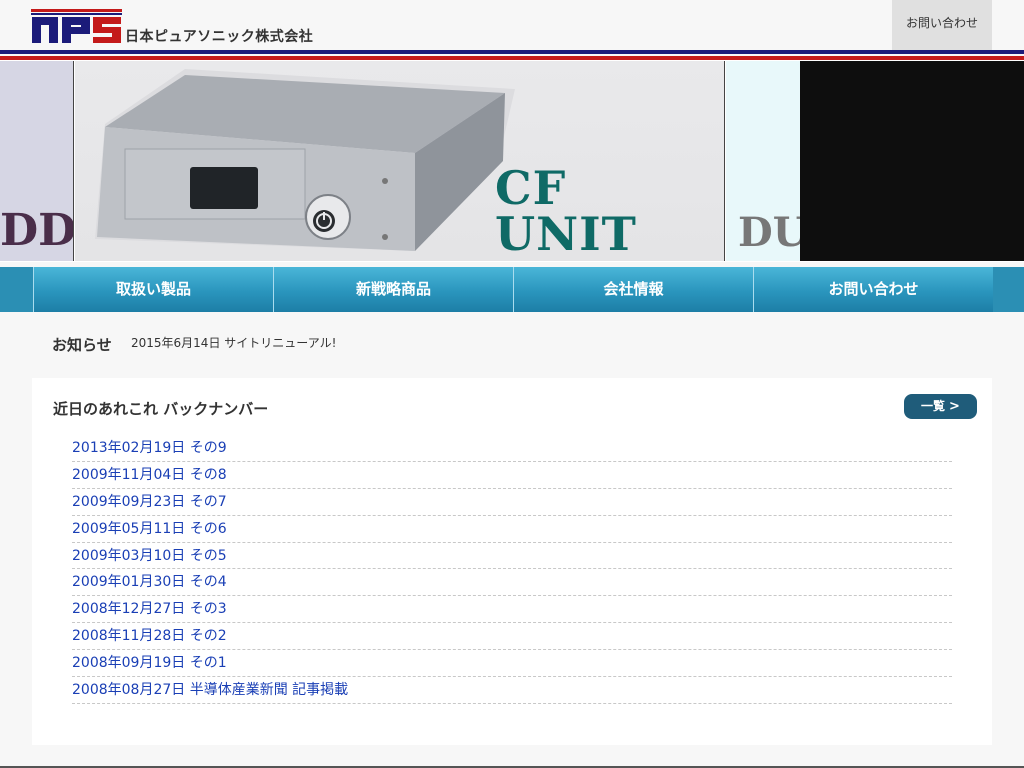 The width and height of the screenshot is (1024, 768). I want to click on header-stripe-blue, so click(512, 52).